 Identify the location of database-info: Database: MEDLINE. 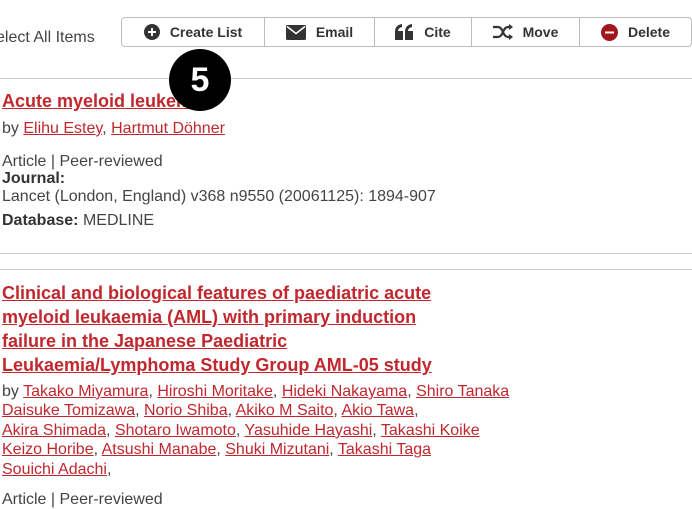
(78, 221).